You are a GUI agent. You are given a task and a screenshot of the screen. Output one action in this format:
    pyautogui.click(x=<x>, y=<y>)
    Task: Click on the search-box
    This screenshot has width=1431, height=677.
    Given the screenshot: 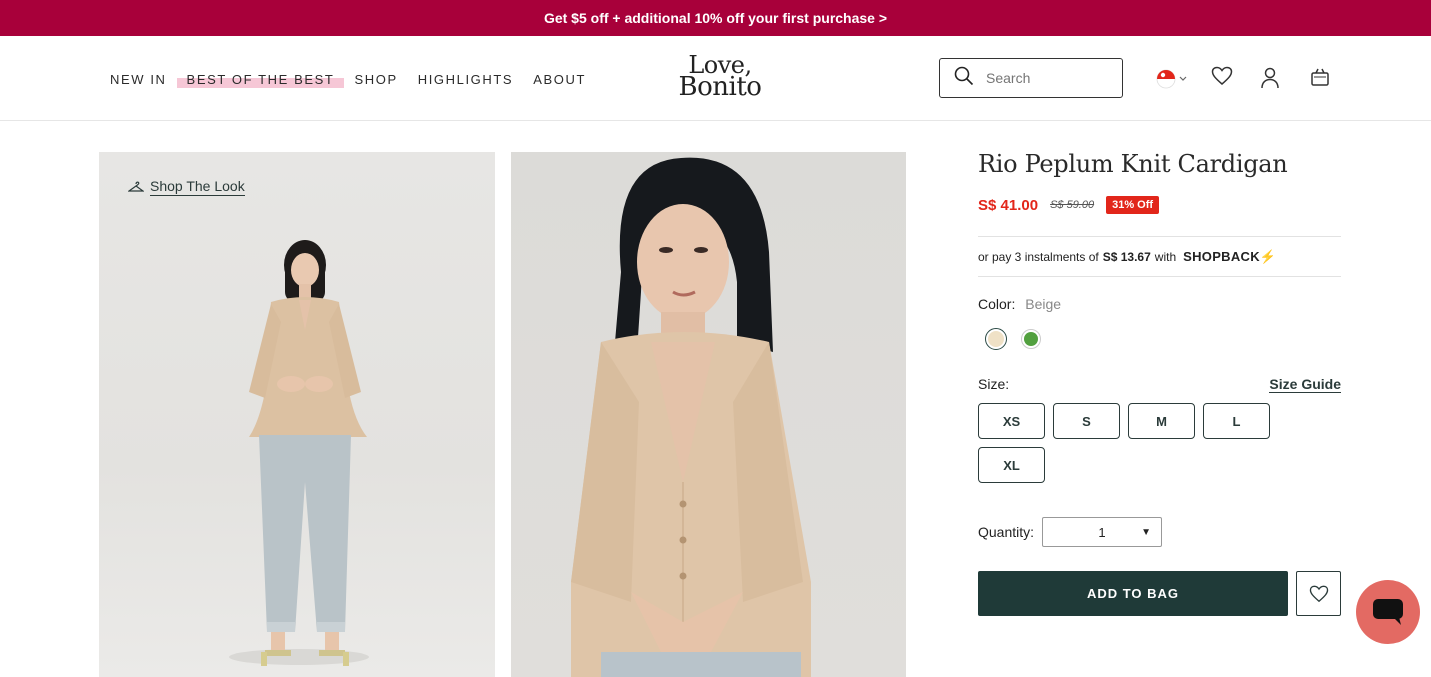 What is the action you would take?
    pyautogui.click(x=1031, y=78)
    